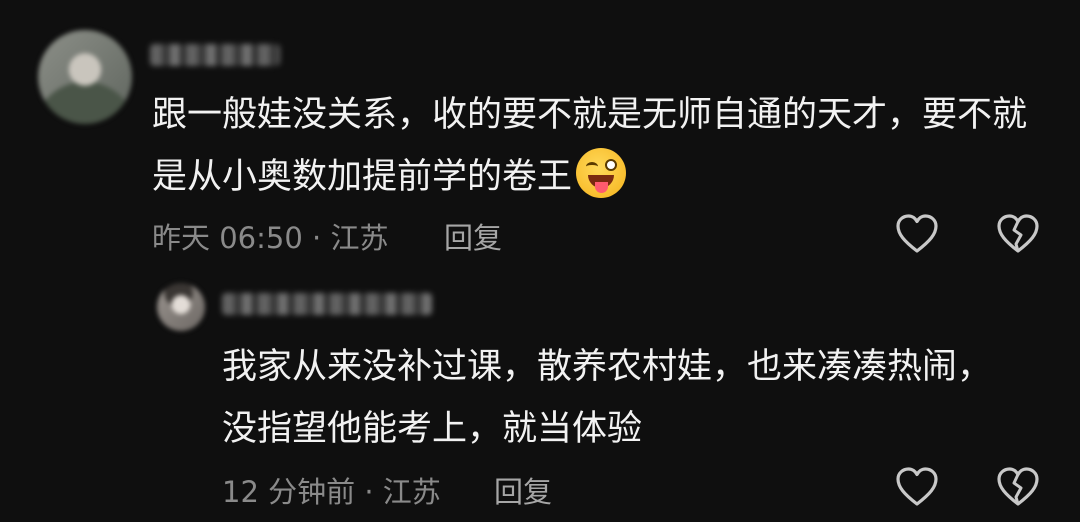 This screenshot has height=522, width=1080. Describe the element at coordinates (215, 55) in the screenshot. I see `commenter-username-blurred` at that location.